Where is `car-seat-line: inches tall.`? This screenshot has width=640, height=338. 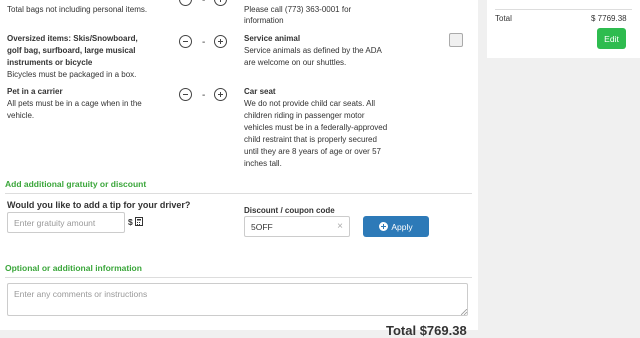
car-seat-line: inches tall. is located at coordinates (263, 163).